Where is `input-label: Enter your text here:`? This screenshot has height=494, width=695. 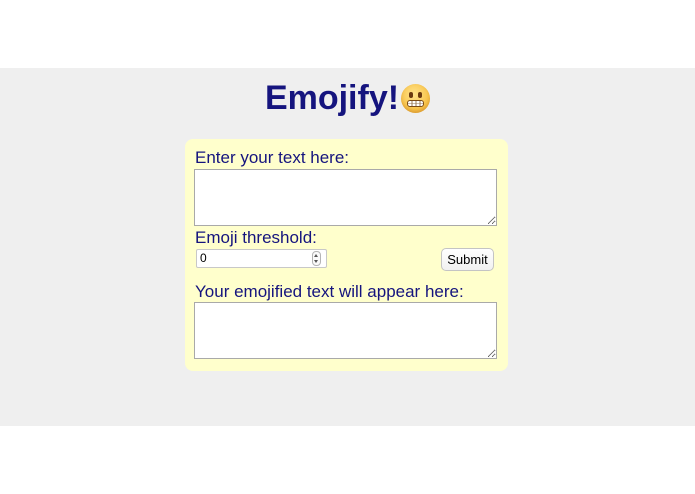
input-label: Enter your text here: is located at coordinates (272, 157).